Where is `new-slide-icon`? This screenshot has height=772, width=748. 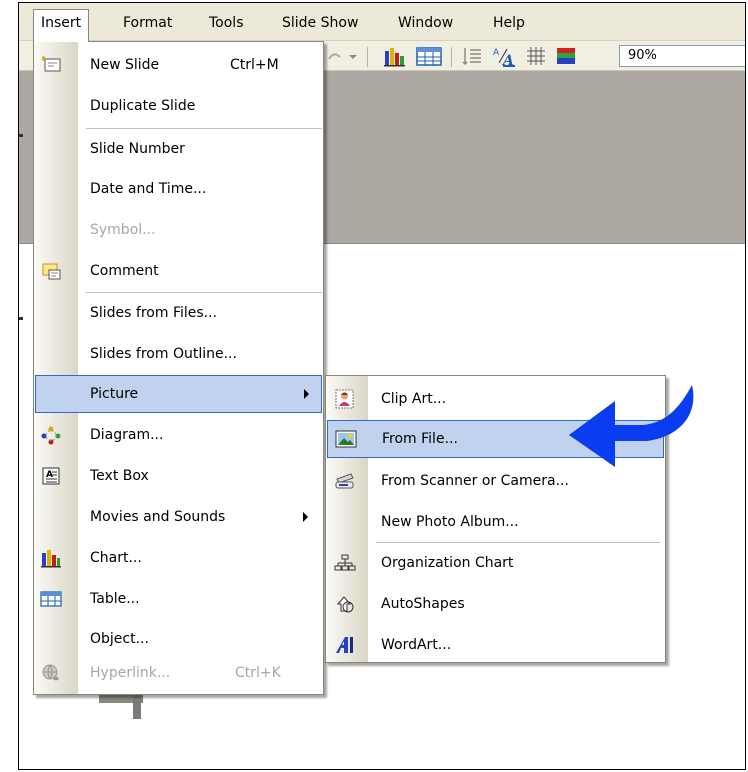
new-slide-icon is located at coordinates (51, 64).